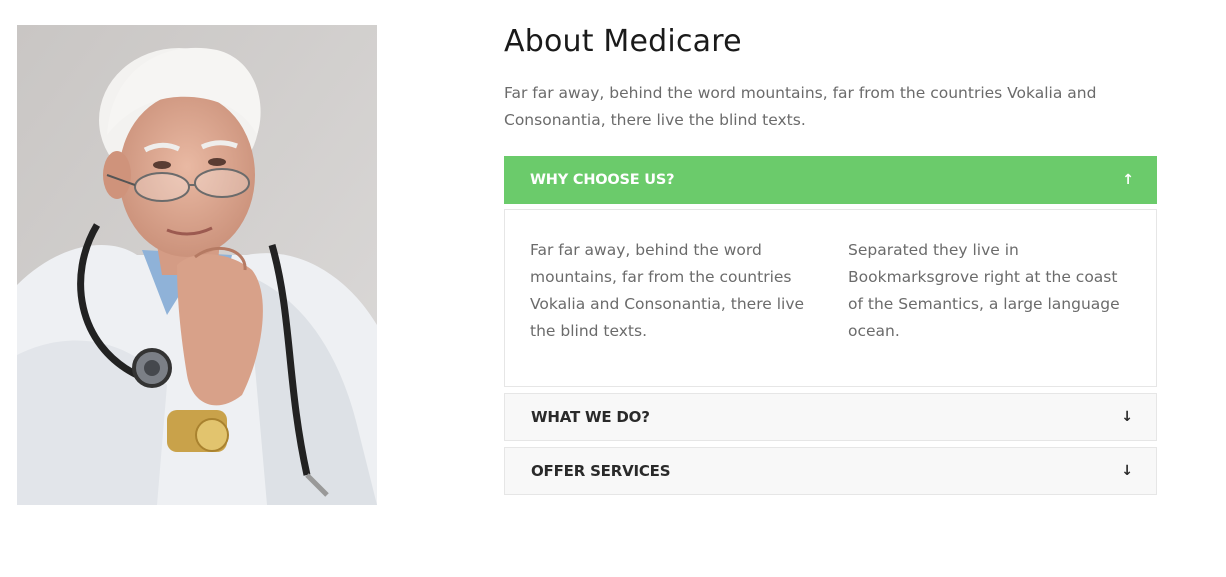 This screenshot has height=577, width=1226. What do you see at coordinates (623, 41) in the screenshot?
I see `page-title: About Medicare` at bounding box center [623, 41].